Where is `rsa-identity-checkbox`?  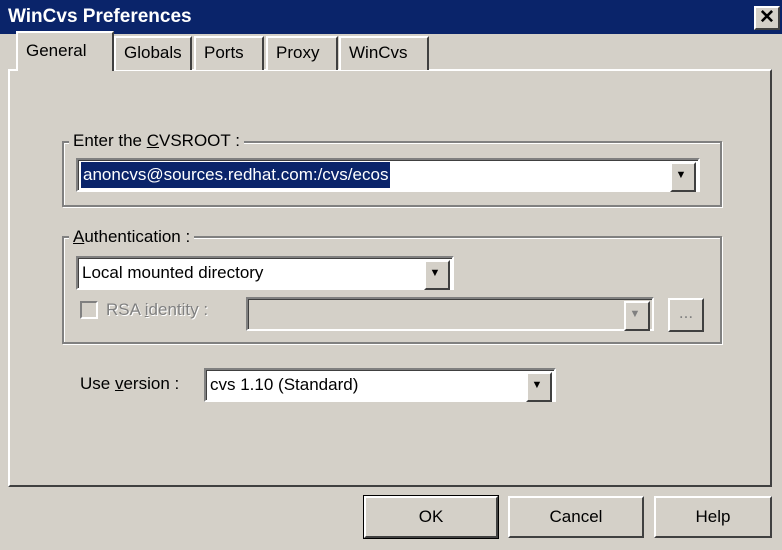 rsa-identity-checkbox is located at coordinates (89, 310).